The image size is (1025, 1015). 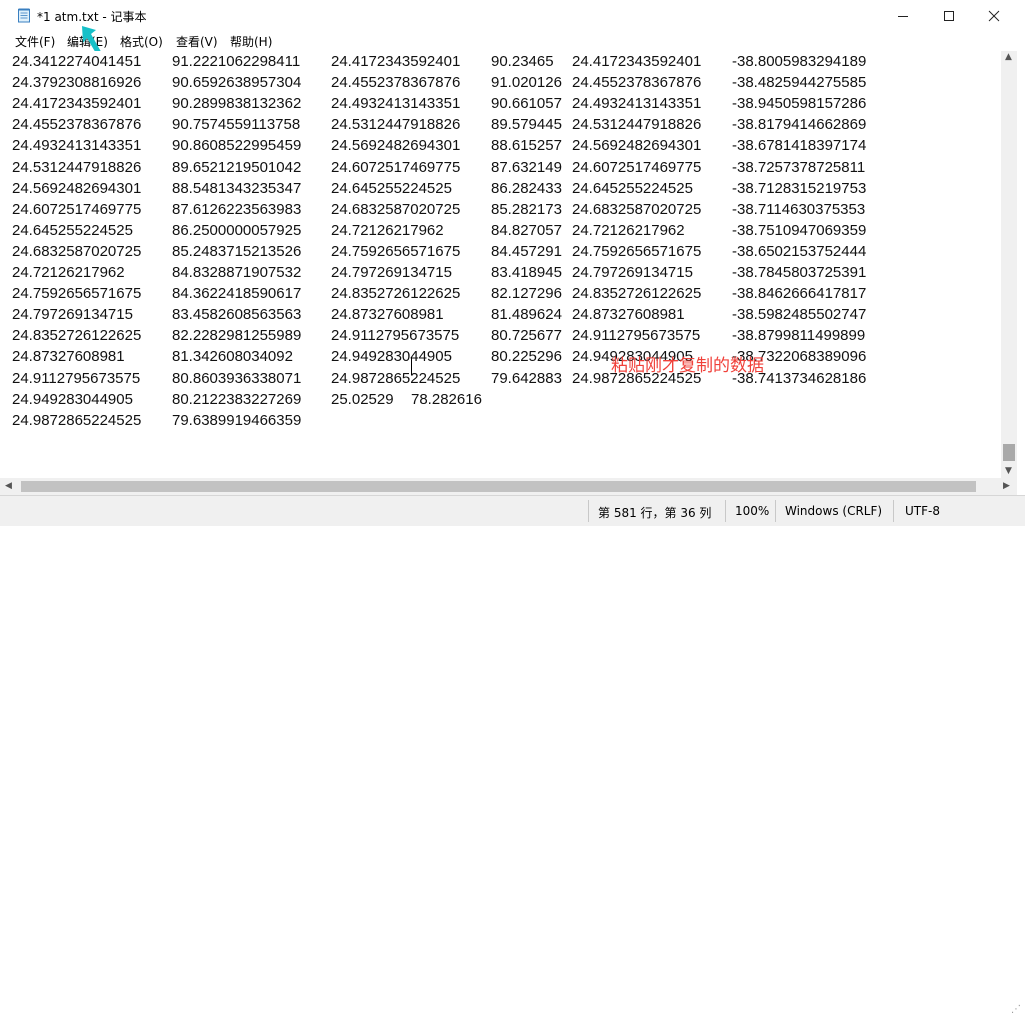 What do you see at coordinates (1009, 264) in the screenshot?
I see `vertical-scrollbar` at bounding box center [1009, 264].